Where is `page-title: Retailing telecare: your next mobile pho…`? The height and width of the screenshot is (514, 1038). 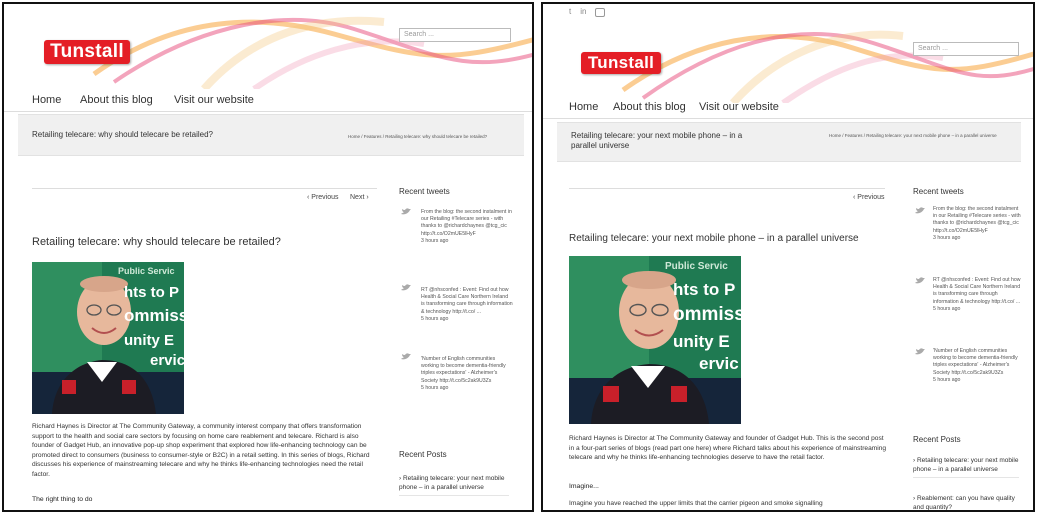 page-title: Retailing telecare: your next mobile pho… is located at coordinates (657, 140).